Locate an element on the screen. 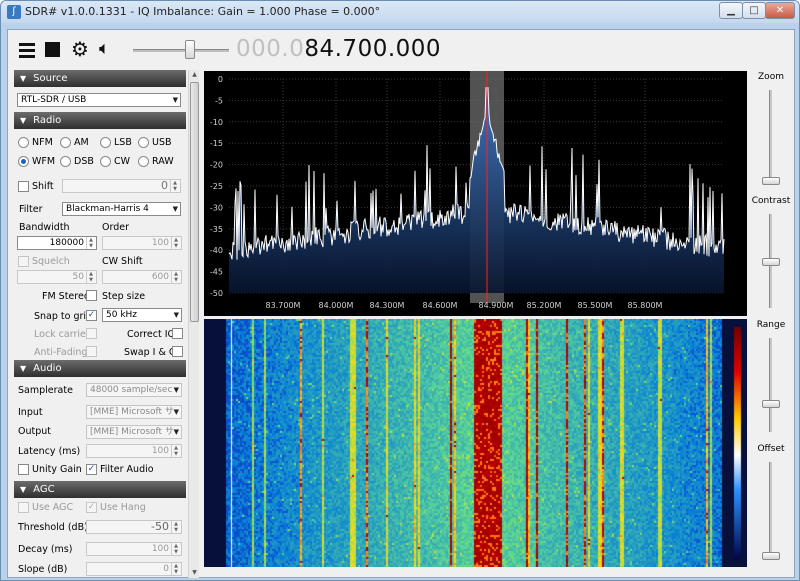  mode-usb-radio is located at coordinates (143, 142).